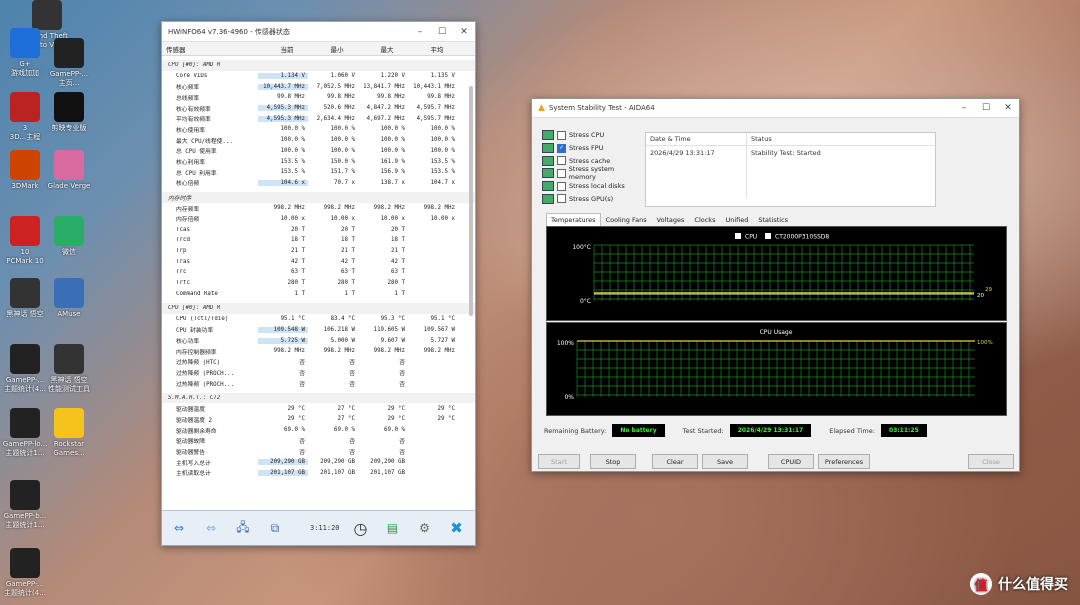 The width and height of the screenshot is (1080, 605). I want to click on col-min: 最小, so click(337, 49).